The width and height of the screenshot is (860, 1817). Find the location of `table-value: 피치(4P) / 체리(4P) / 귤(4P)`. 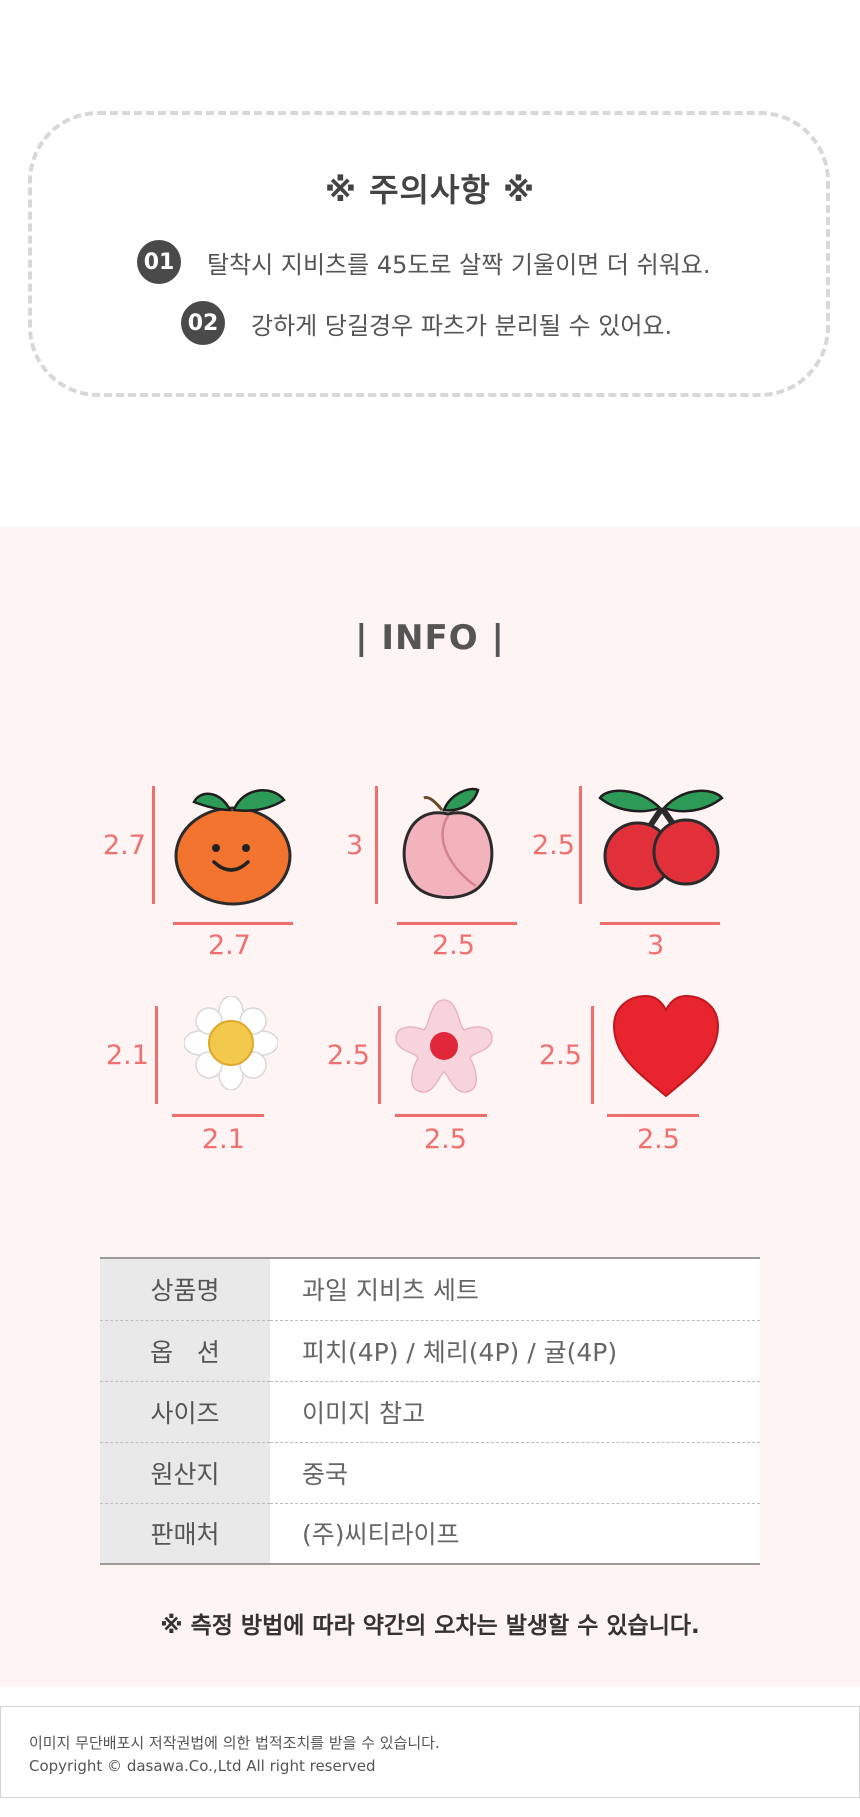

table-value: 피치(4P) / 체리(4P) / 귤(4P) is located at coordinates (515, 1351).